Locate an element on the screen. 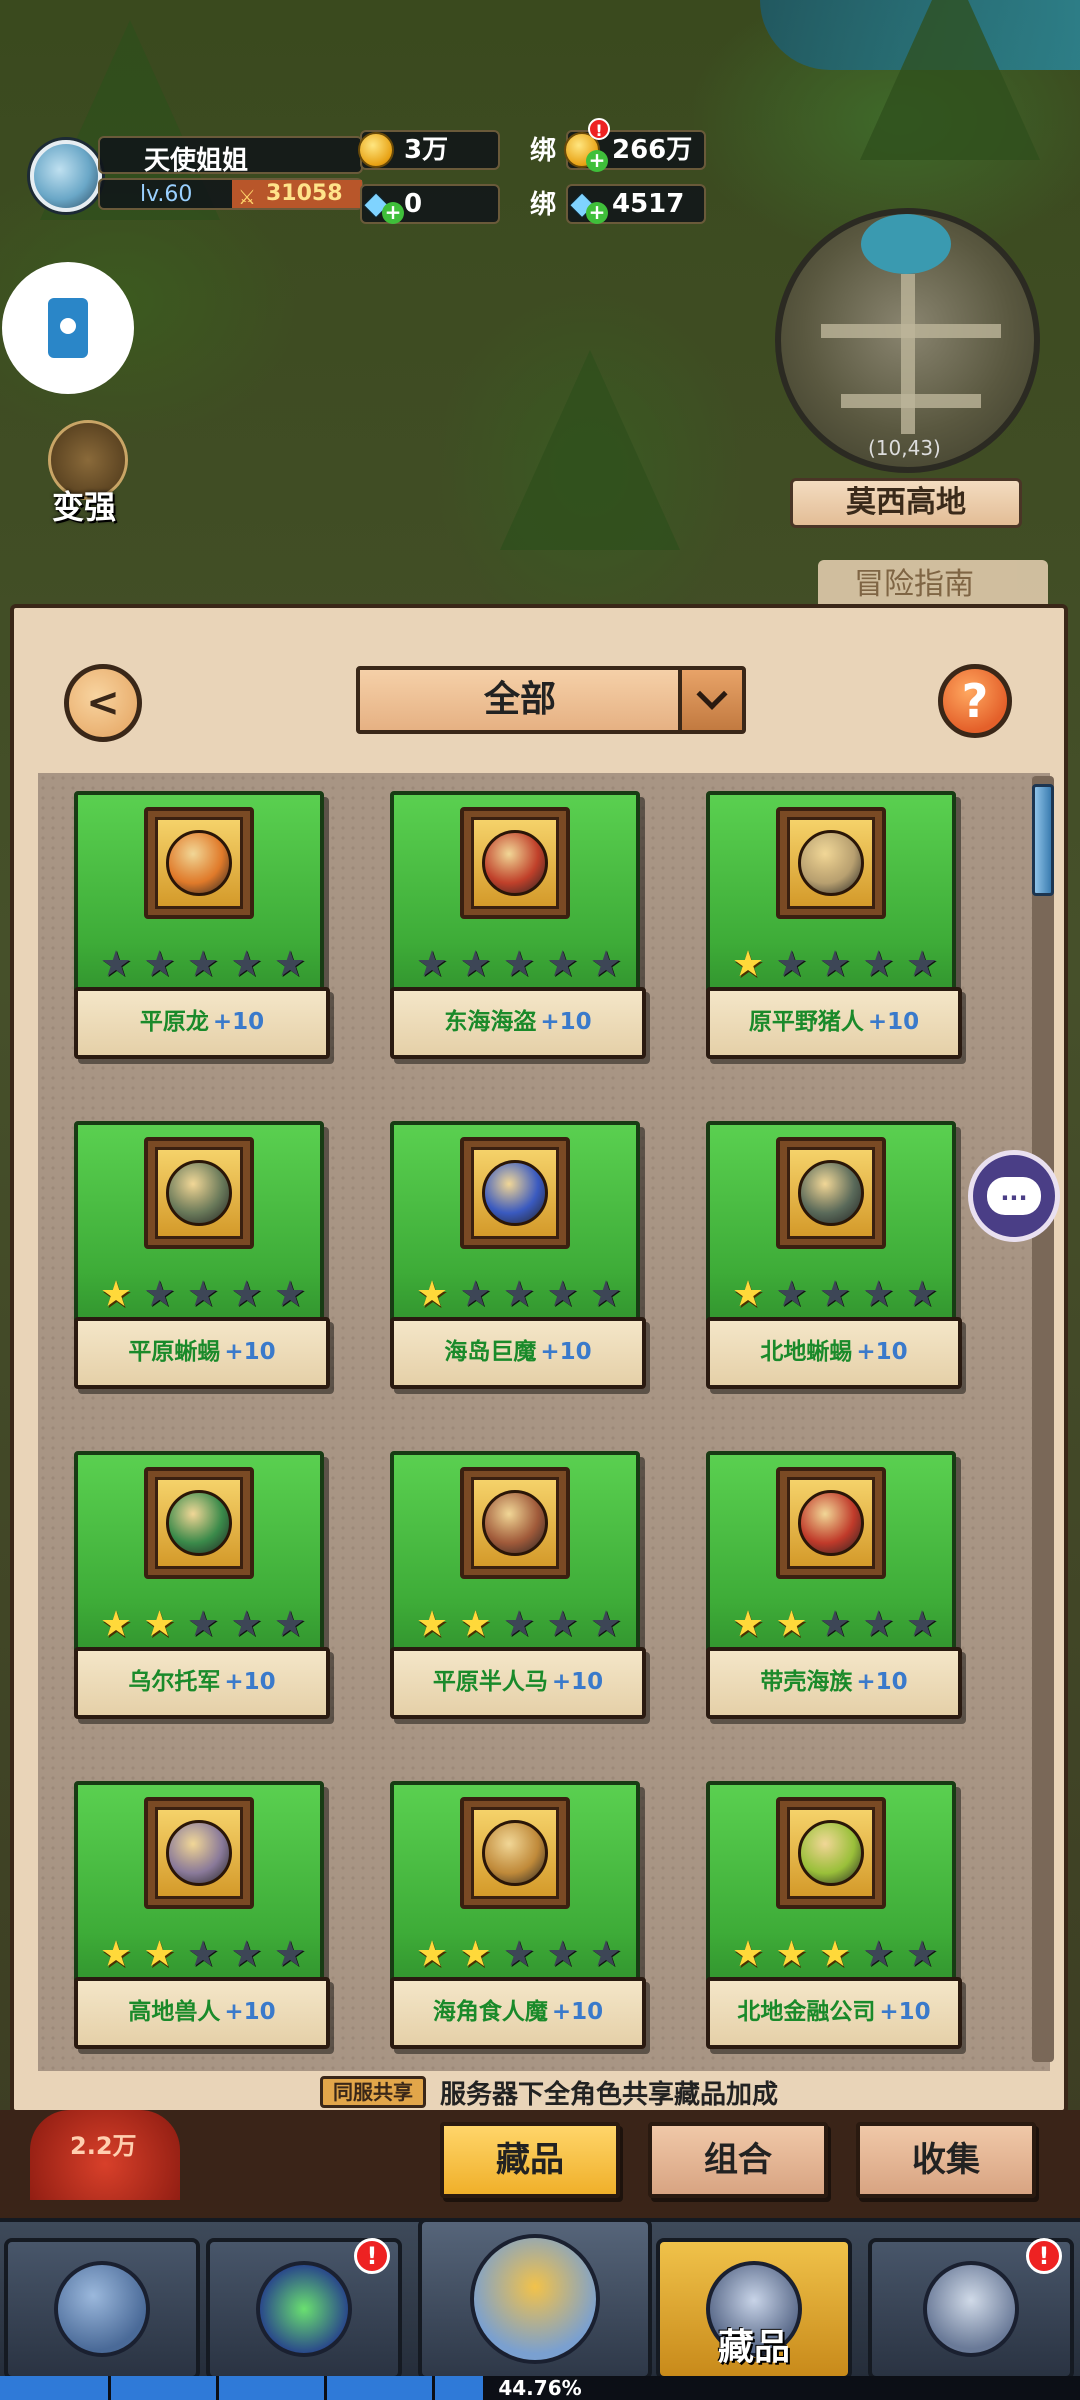 This screenshot has height=2400, width=1080. collection-card: ★ ★ ★ ★ ★ 北地蜥蜴 +10 is located at coordinates (834, 1261).